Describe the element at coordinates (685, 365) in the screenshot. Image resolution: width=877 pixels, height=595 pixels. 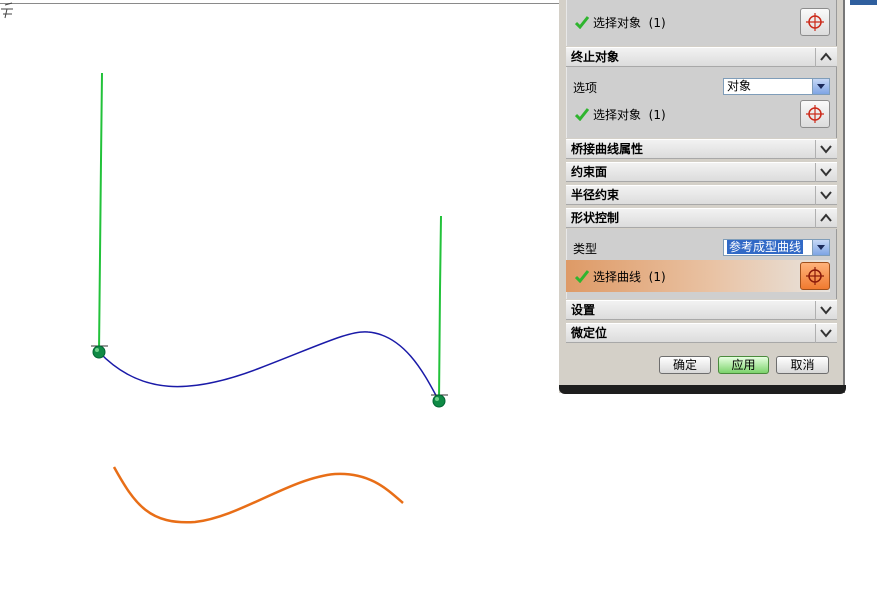
I see `ok-button: 确定` at that location.